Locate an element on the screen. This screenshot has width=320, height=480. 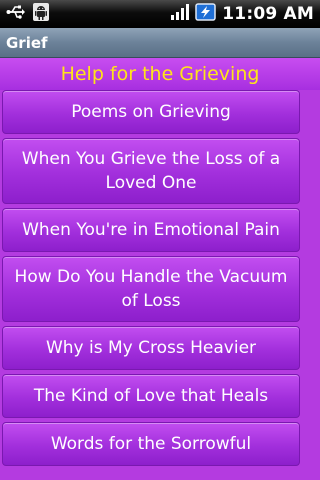
battery-charging-icon is located at coordinates (206, 14).